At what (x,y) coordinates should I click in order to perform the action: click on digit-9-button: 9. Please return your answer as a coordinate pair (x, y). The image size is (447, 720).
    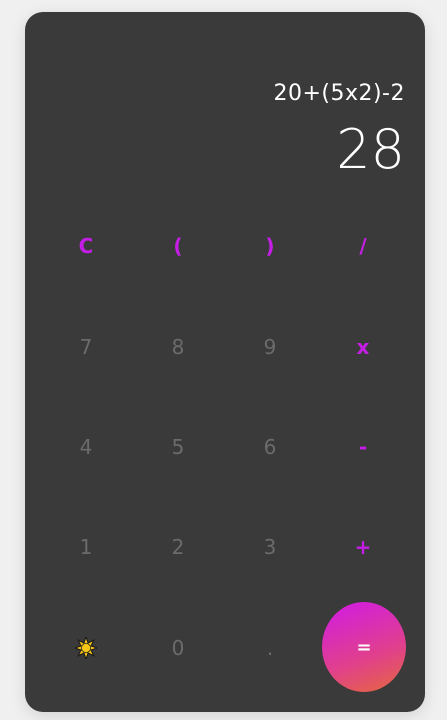
    Looking at the image, I should click on (270, 347).